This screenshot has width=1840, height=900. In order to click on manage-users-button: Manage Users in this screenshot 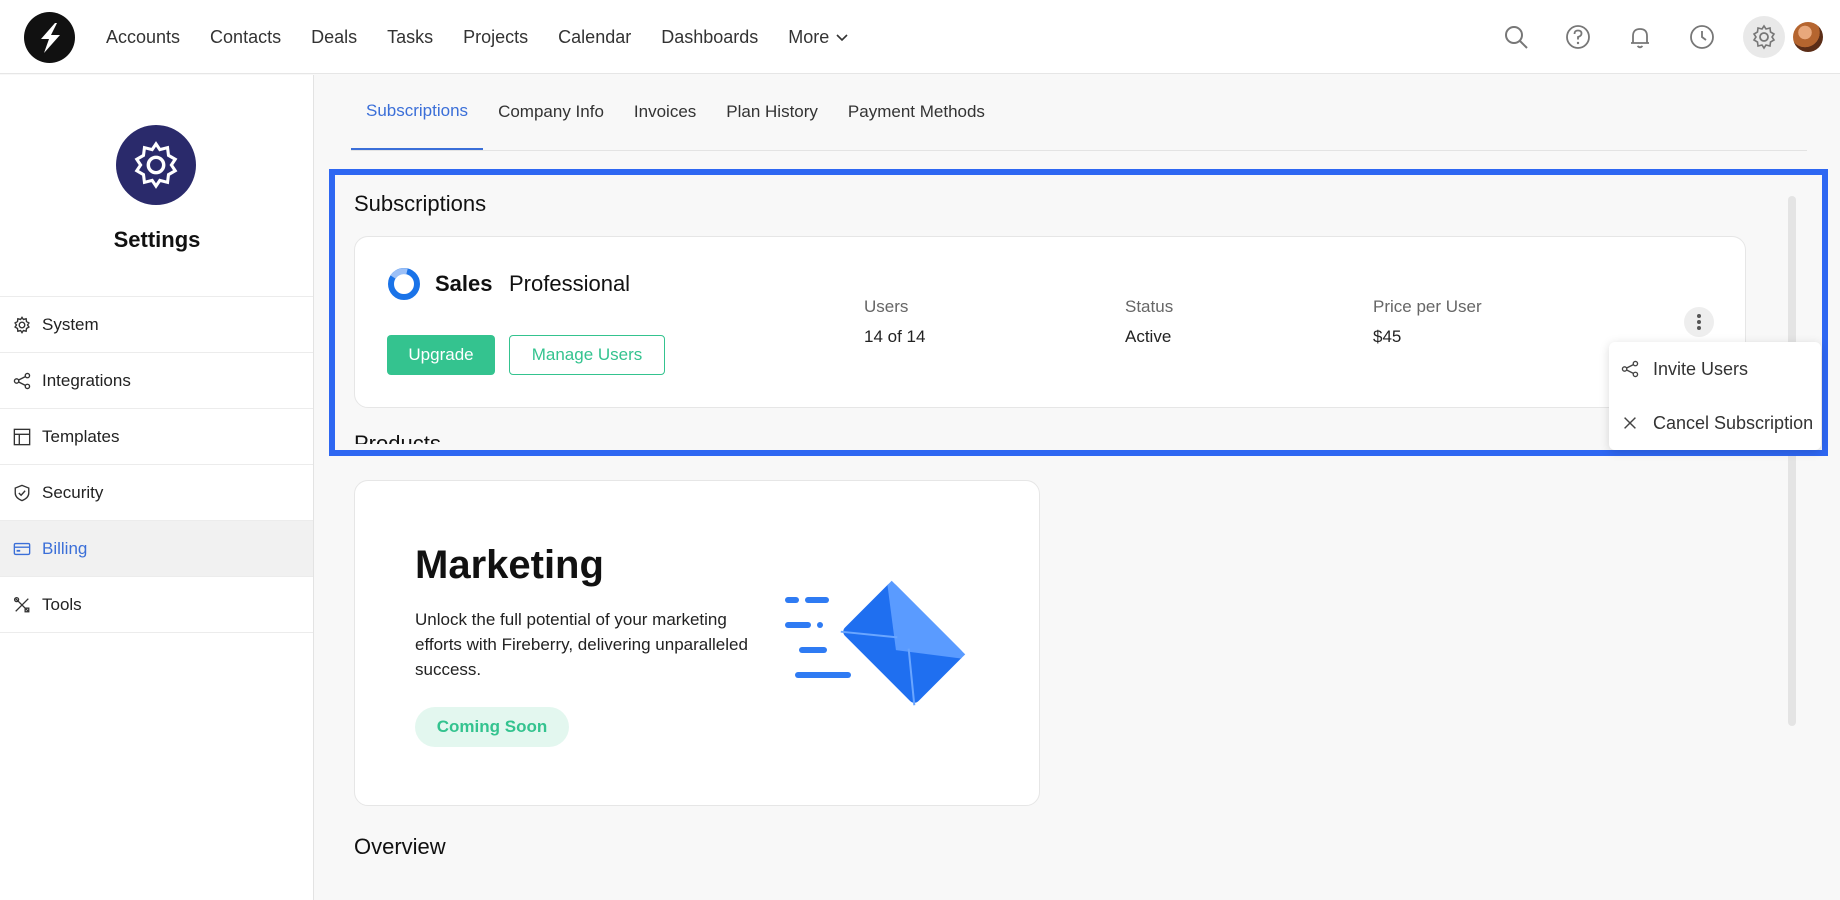, I will do `click(587, 355)`.